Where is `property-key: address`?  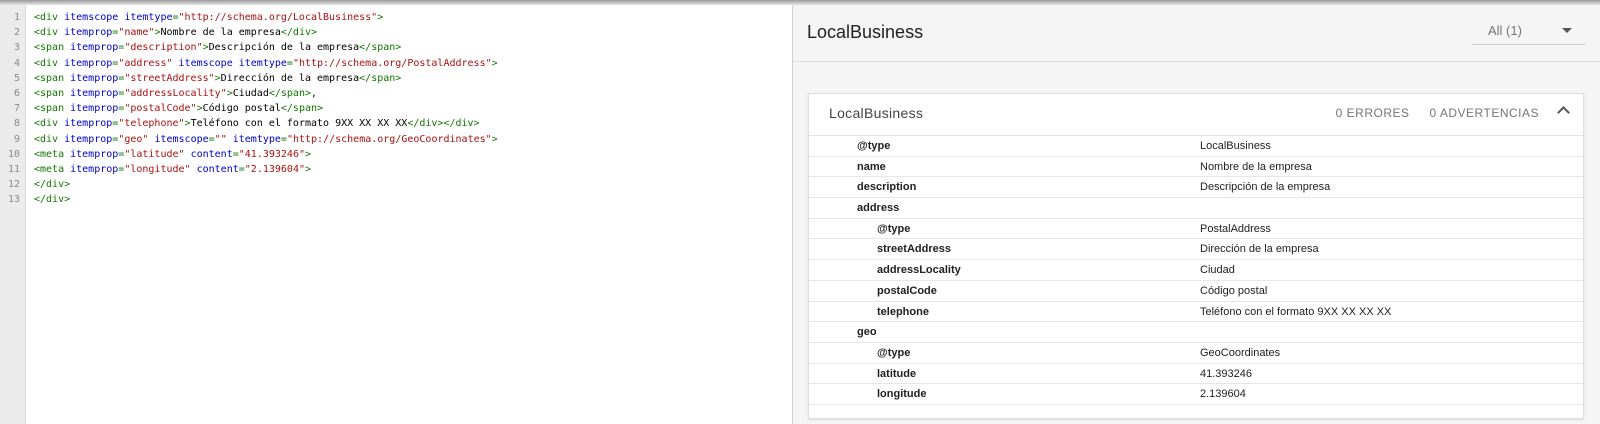
property-key: address is located at coordinates (878, 208).